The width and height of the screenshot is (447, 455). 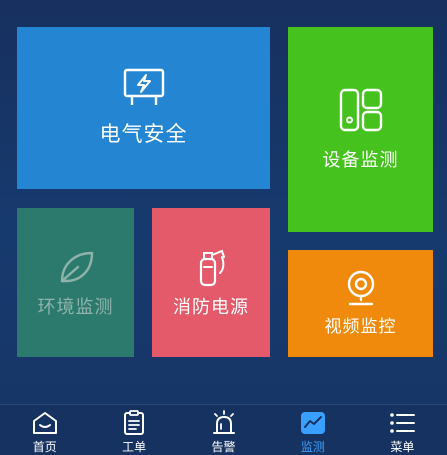 What do you see at coordinates (312, 447) in the screenshot?
I see `tab-monitoring-label: 监测` at bounding box center [312, 447].